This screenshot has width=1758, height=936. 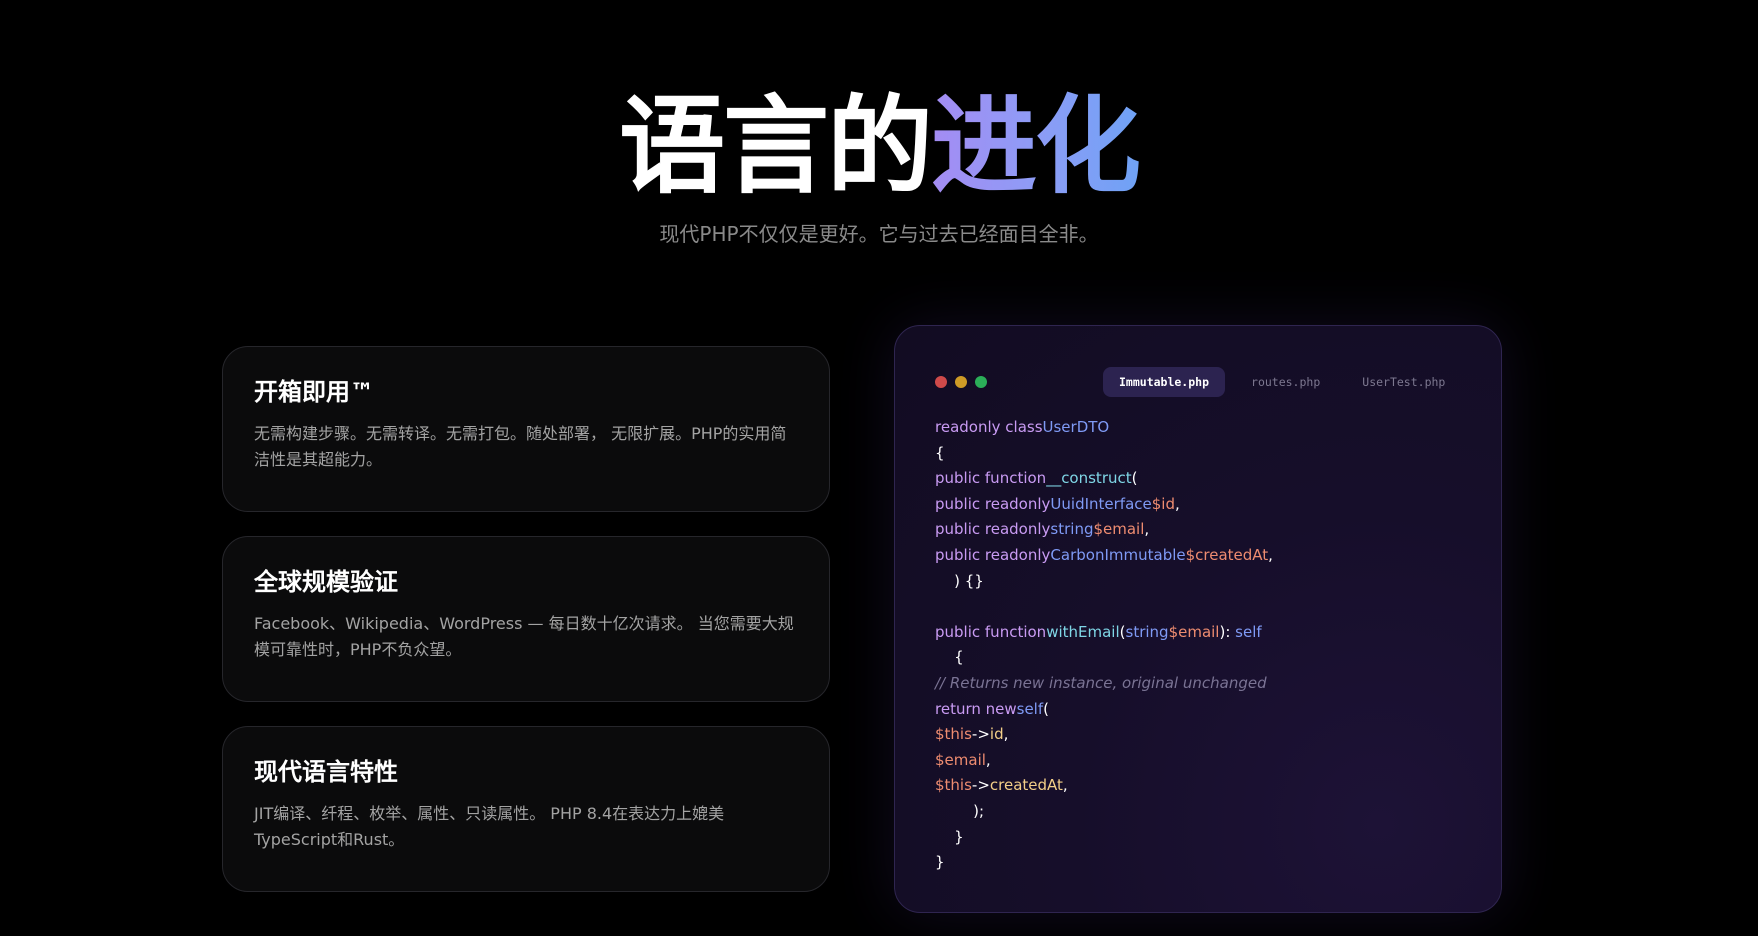 I want to click on code-line: );, so click(x=960, y=810).